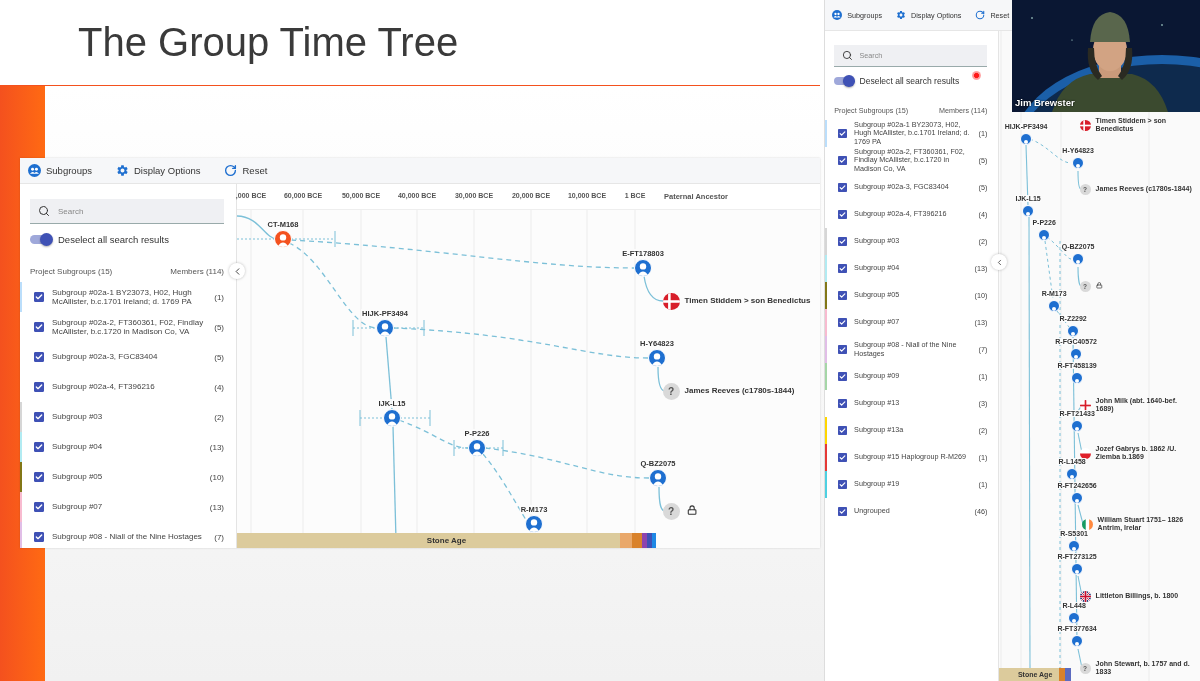  What do you see at coordinates (910, 160) in the screenshot?
I see `subgroup-label: Subgroup #02a-2, FT360361, F02, Findlay McAllister, b.c.1720 in Madison Co, VA` at bounding box center [910, 160].